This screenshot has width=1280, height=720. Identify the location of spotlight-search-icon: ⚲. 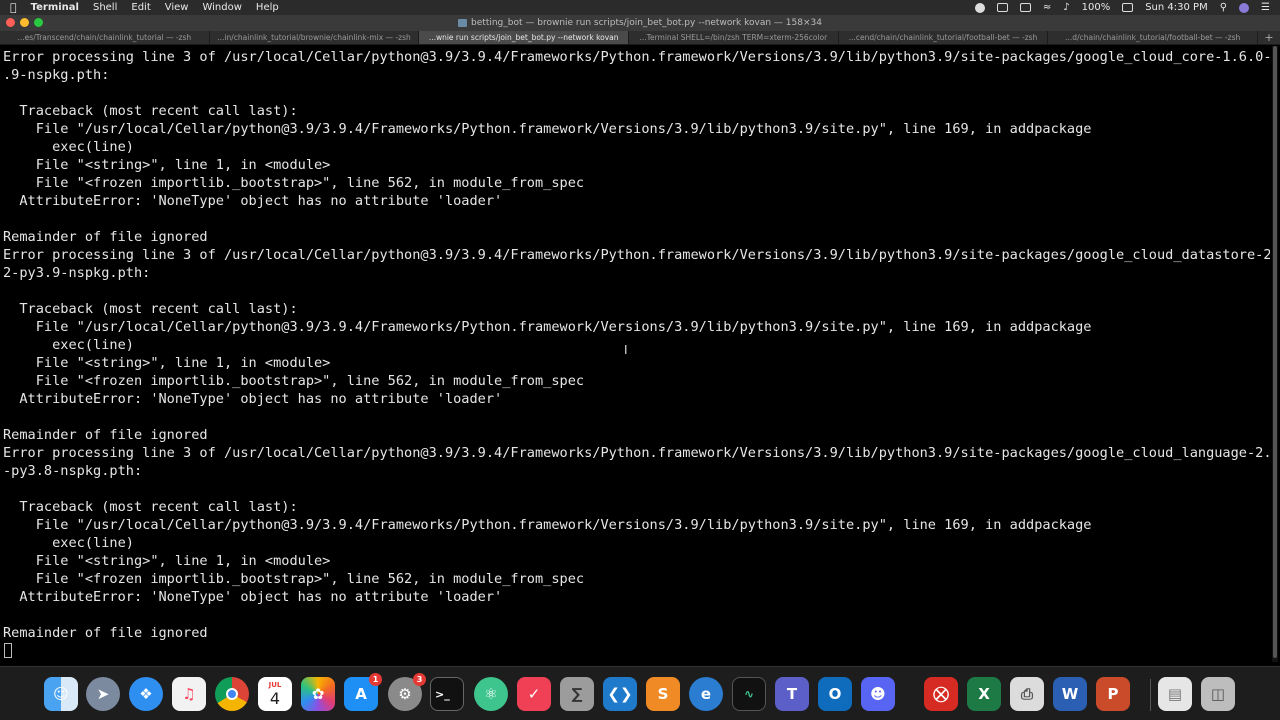
(1223, 7).